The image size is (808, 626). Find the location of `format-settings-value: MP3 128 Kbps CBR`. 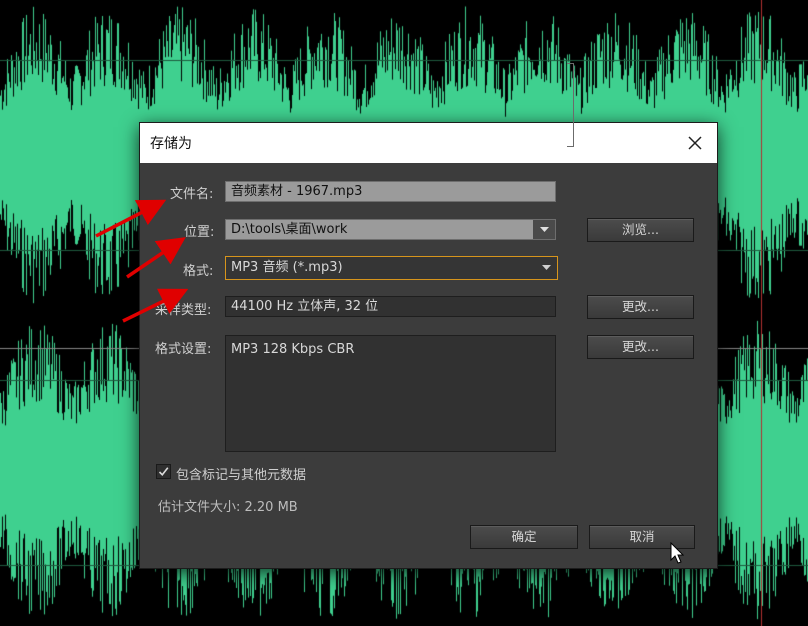

format-settings-value: MP3 128 Kbps CBR is located at coordinates (293, 349).